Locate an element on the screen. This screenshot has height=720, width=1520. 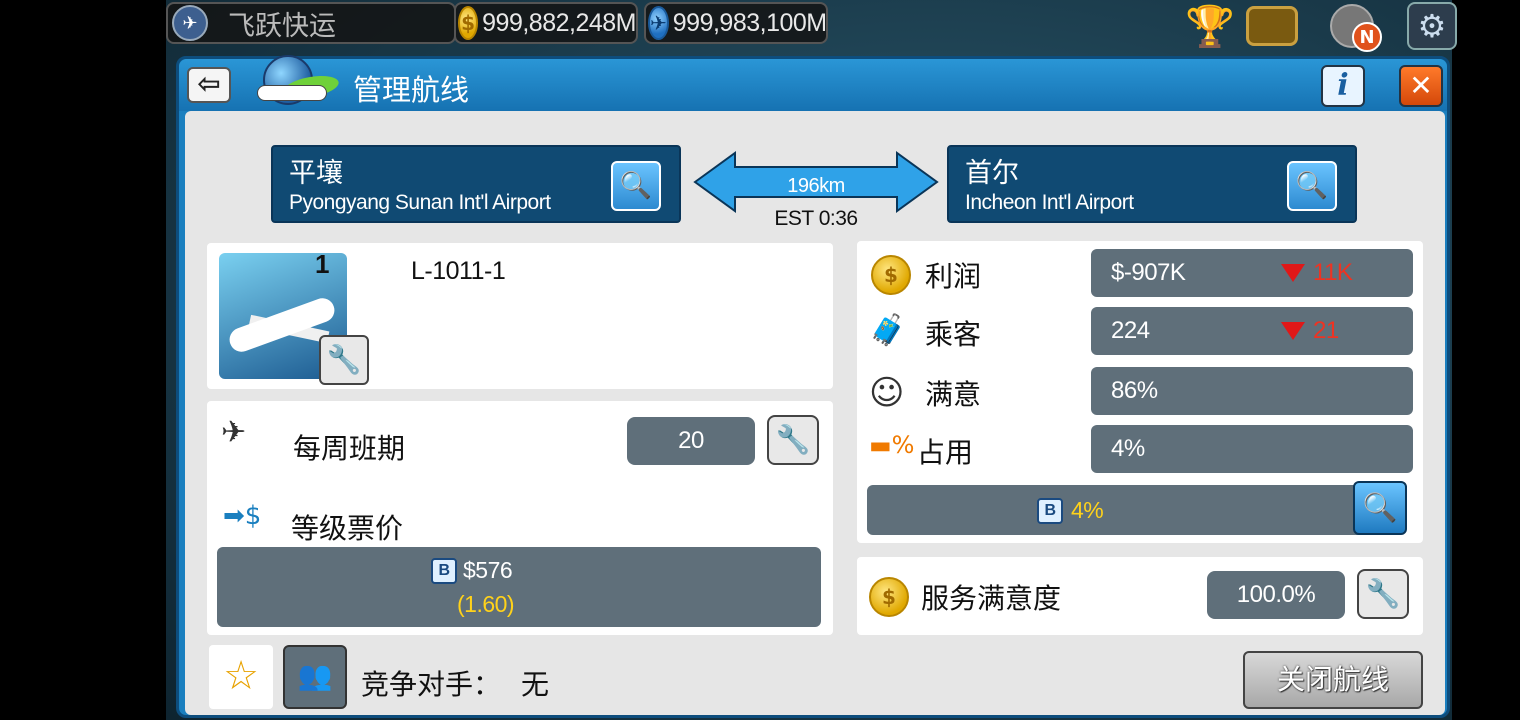
aircraft-wrench-icon: 🔧 is located at coordinates (344, 360).